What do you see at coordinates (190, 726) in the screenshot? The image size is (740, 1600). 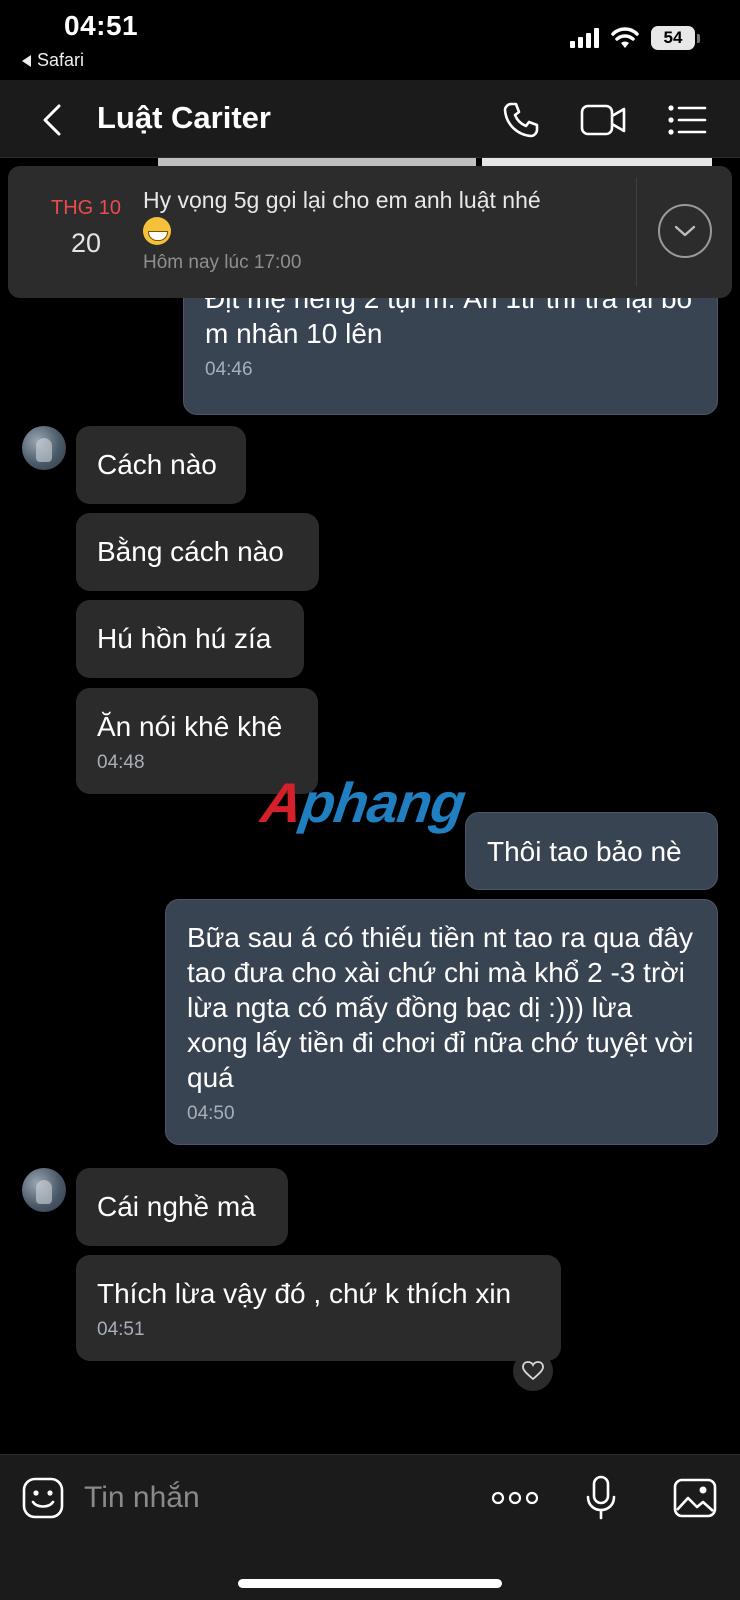 I see `message-text: Ăn nói khê khê` at bounding box center [190, 726].